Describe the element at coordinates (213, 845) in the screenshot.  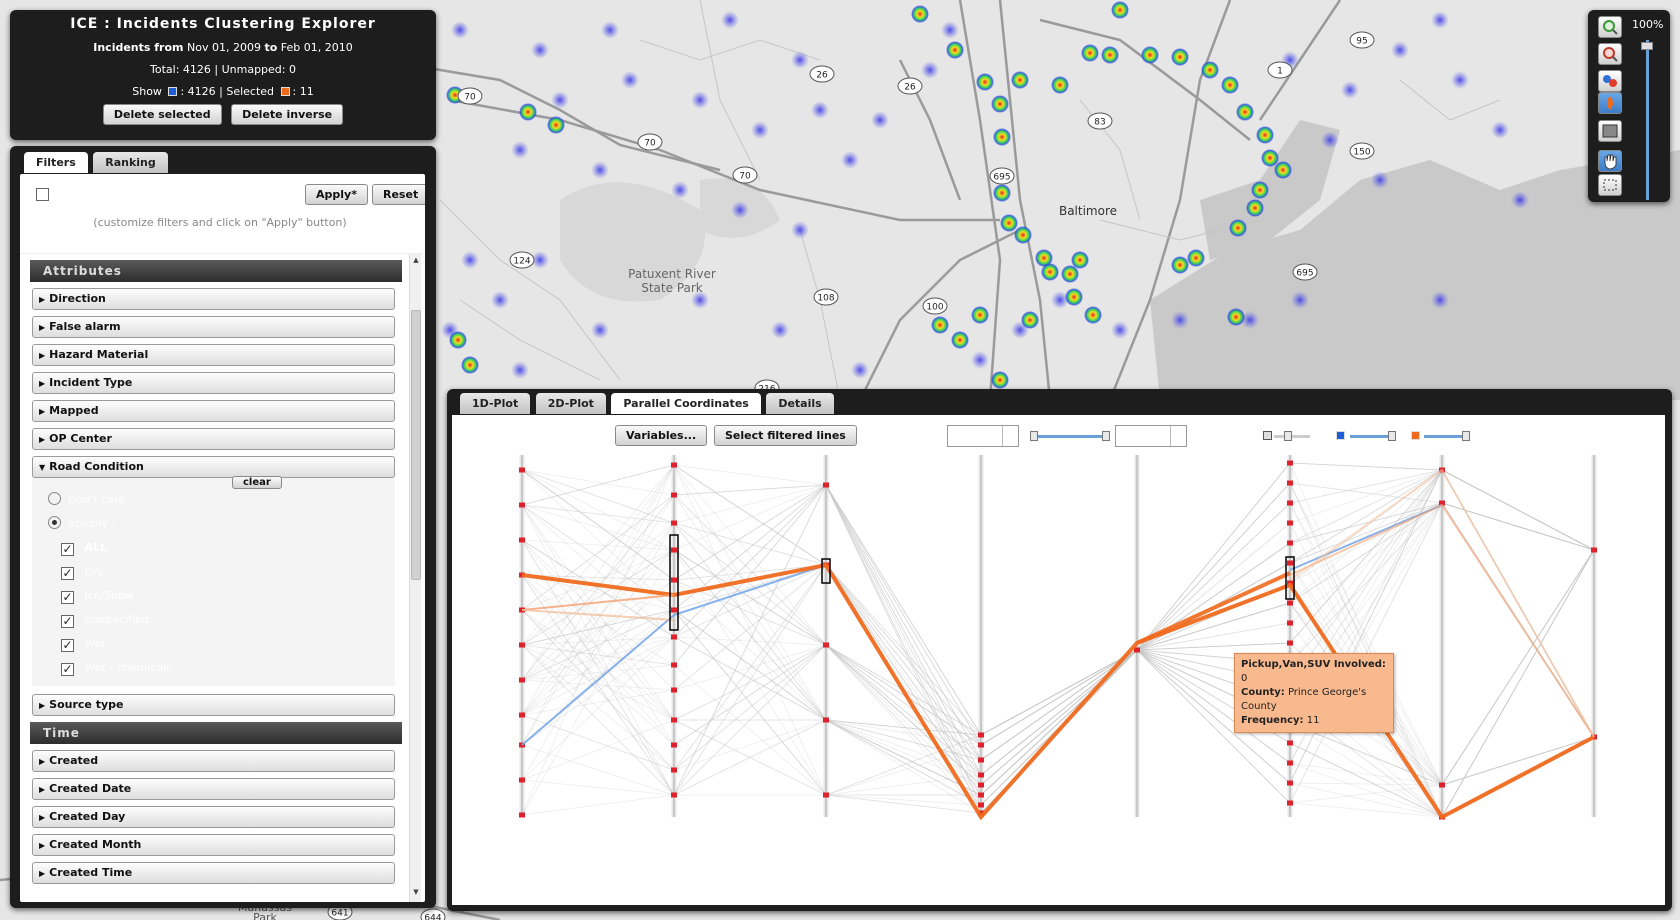
I see `filter-created-month: ▶ Created Month` at that location.